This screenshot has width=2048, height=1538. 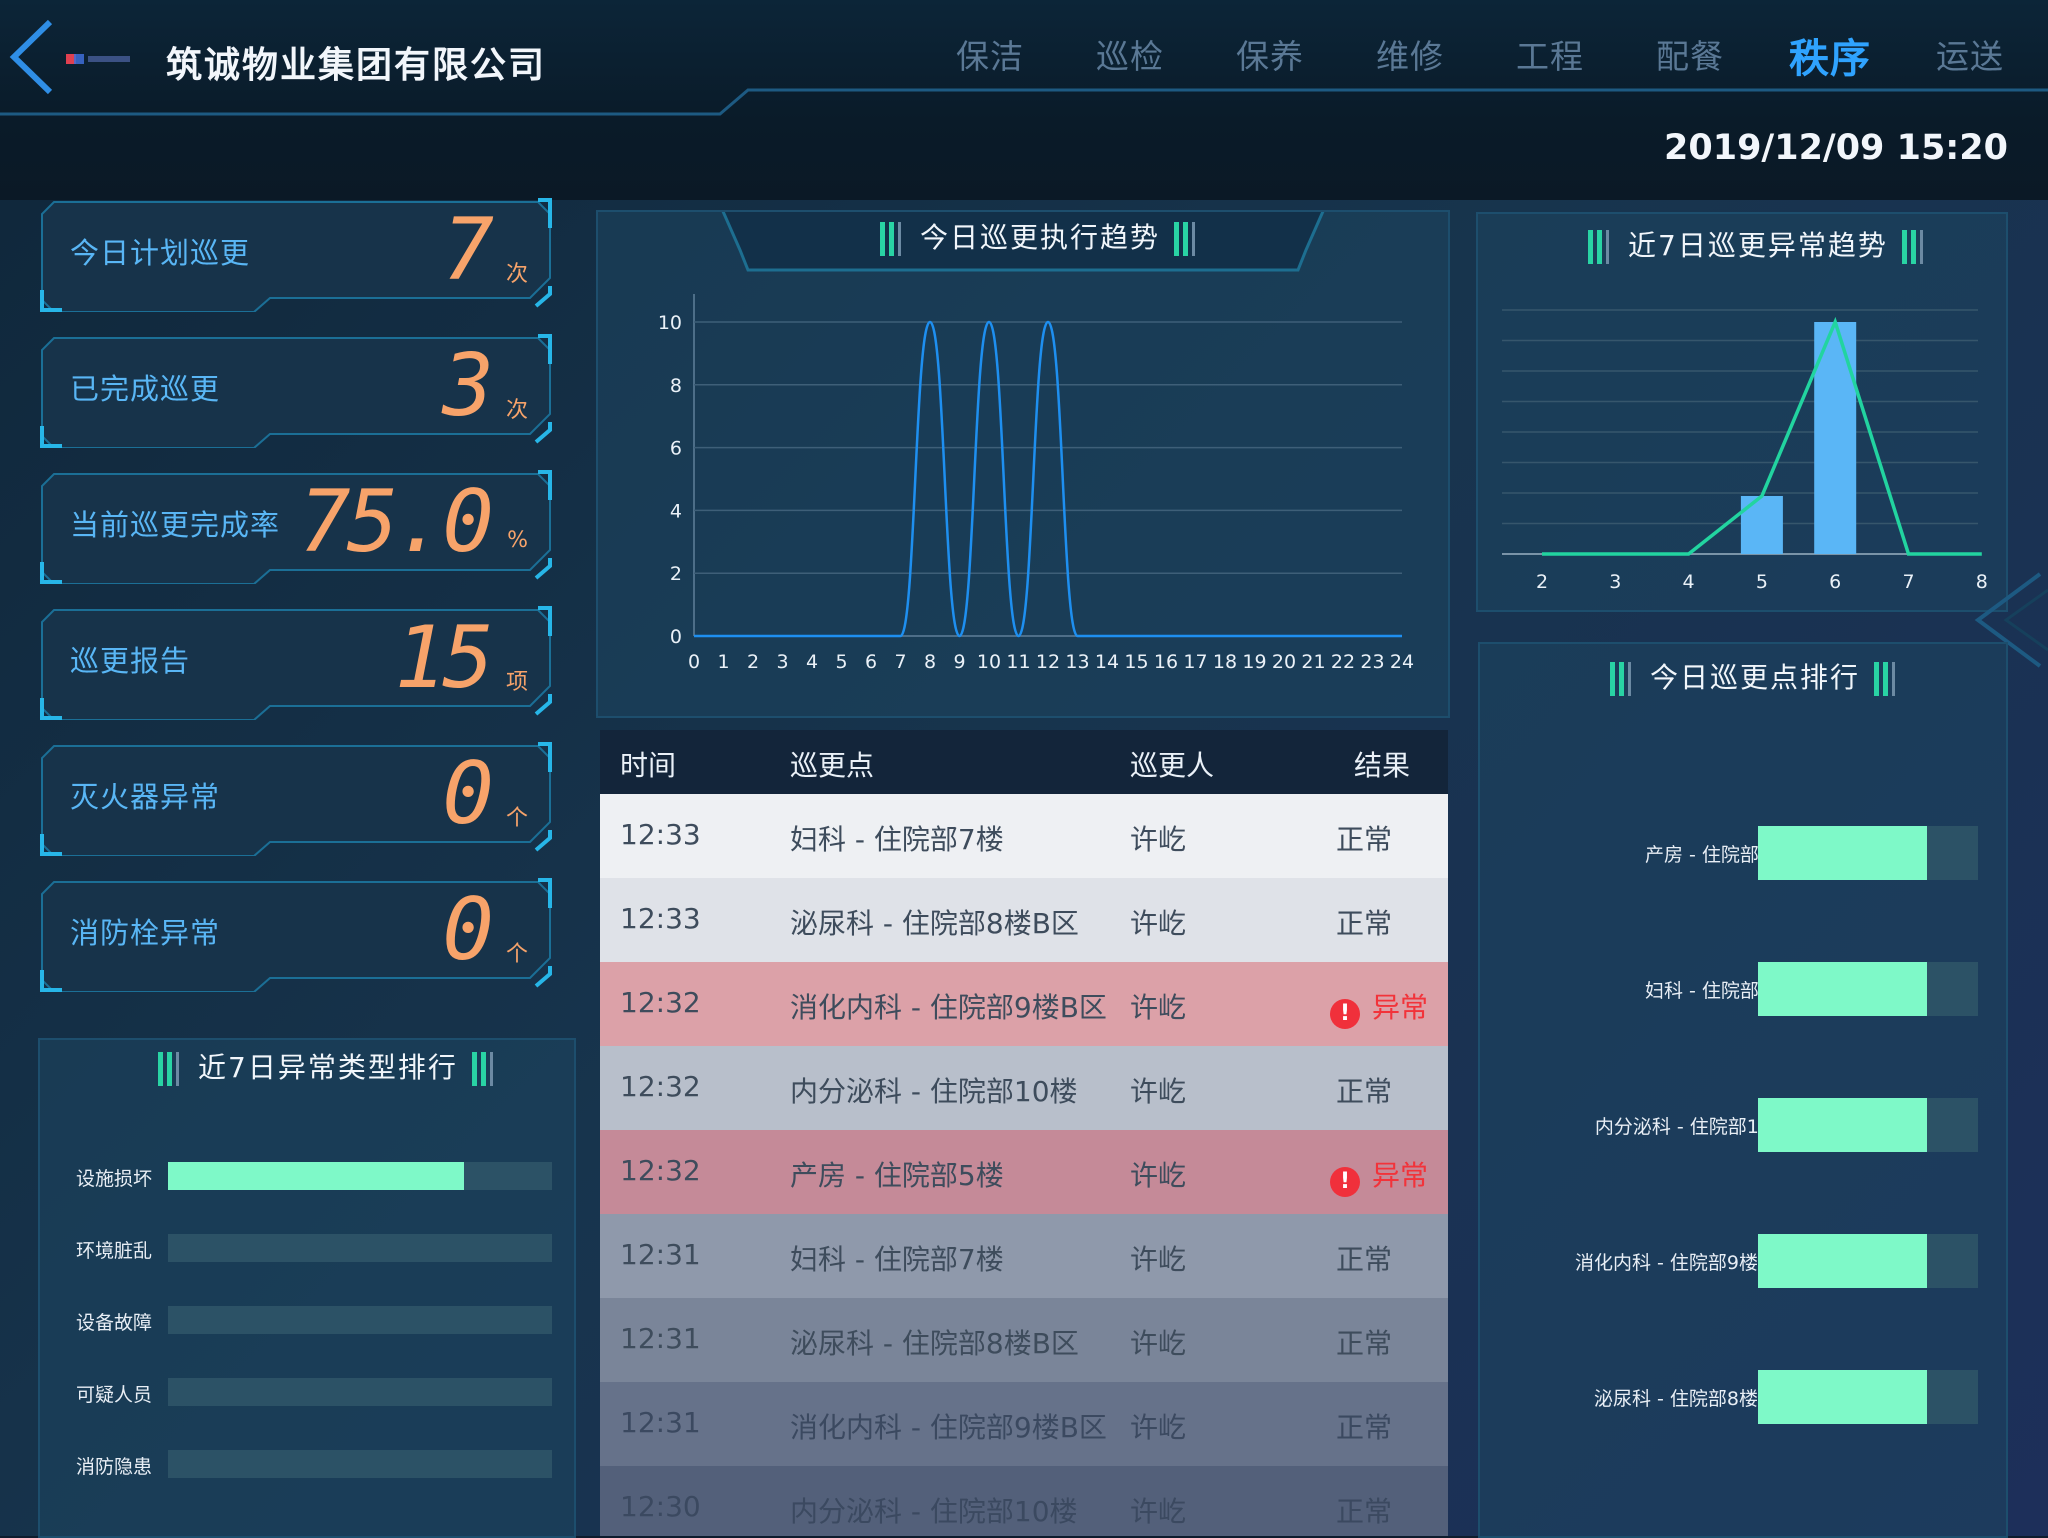 What do you see at coordinates (1024, 920) in the screenshot?
I see `table-row: 12:33 泌尿科 - 住院部8楼B区 许屹 正常` at bounding box center [1024, 920].